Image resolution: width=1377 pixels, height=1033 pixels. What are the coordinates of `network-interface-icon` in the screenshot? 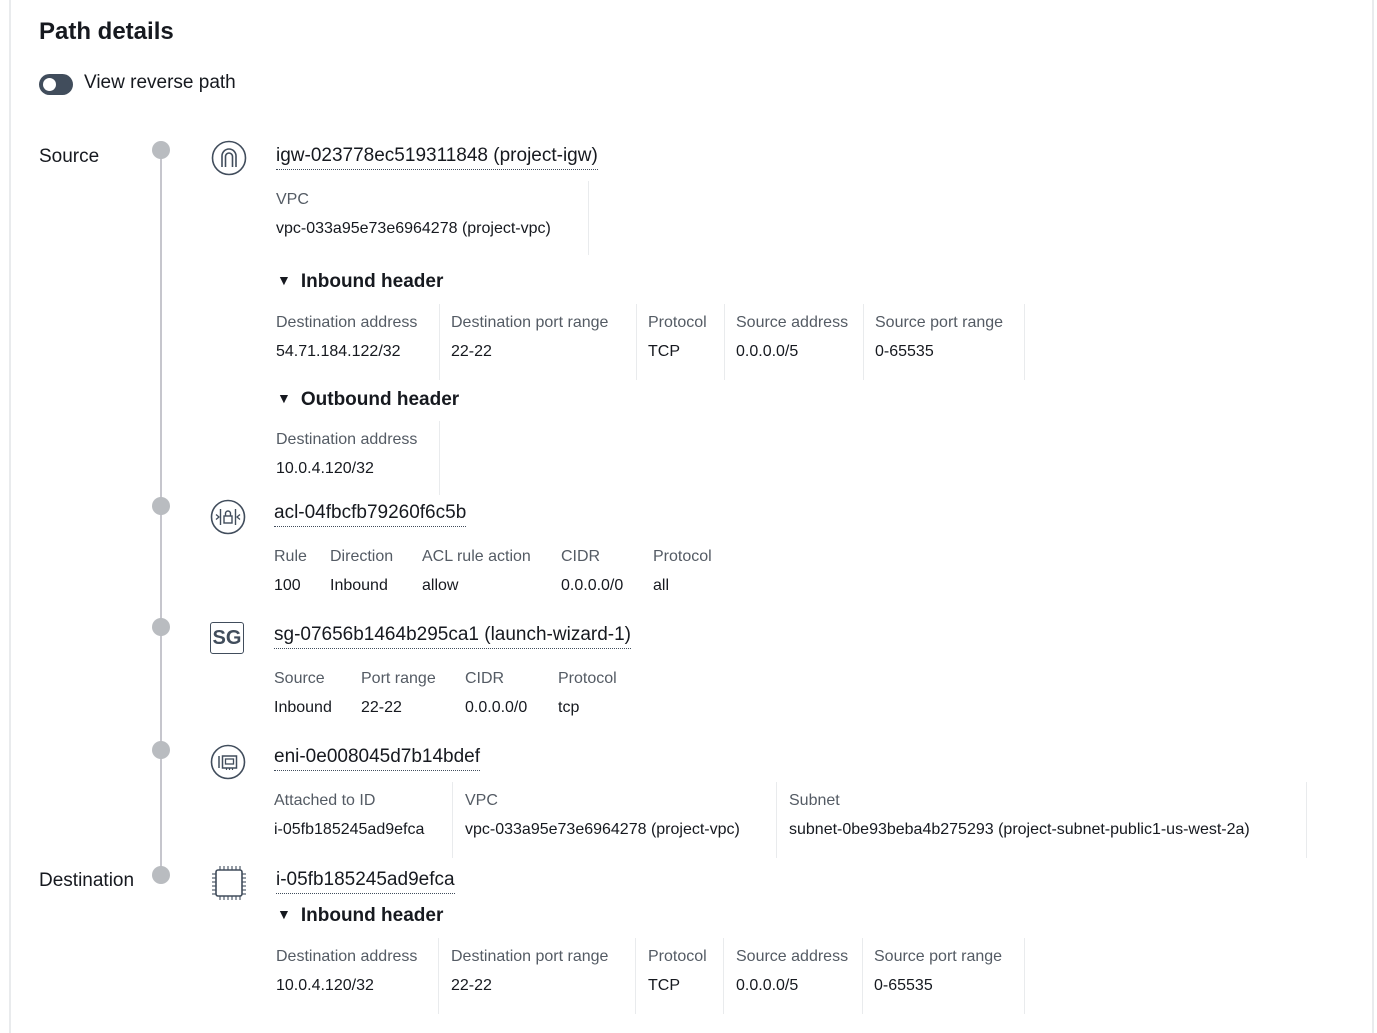 It's located at (228, 762).